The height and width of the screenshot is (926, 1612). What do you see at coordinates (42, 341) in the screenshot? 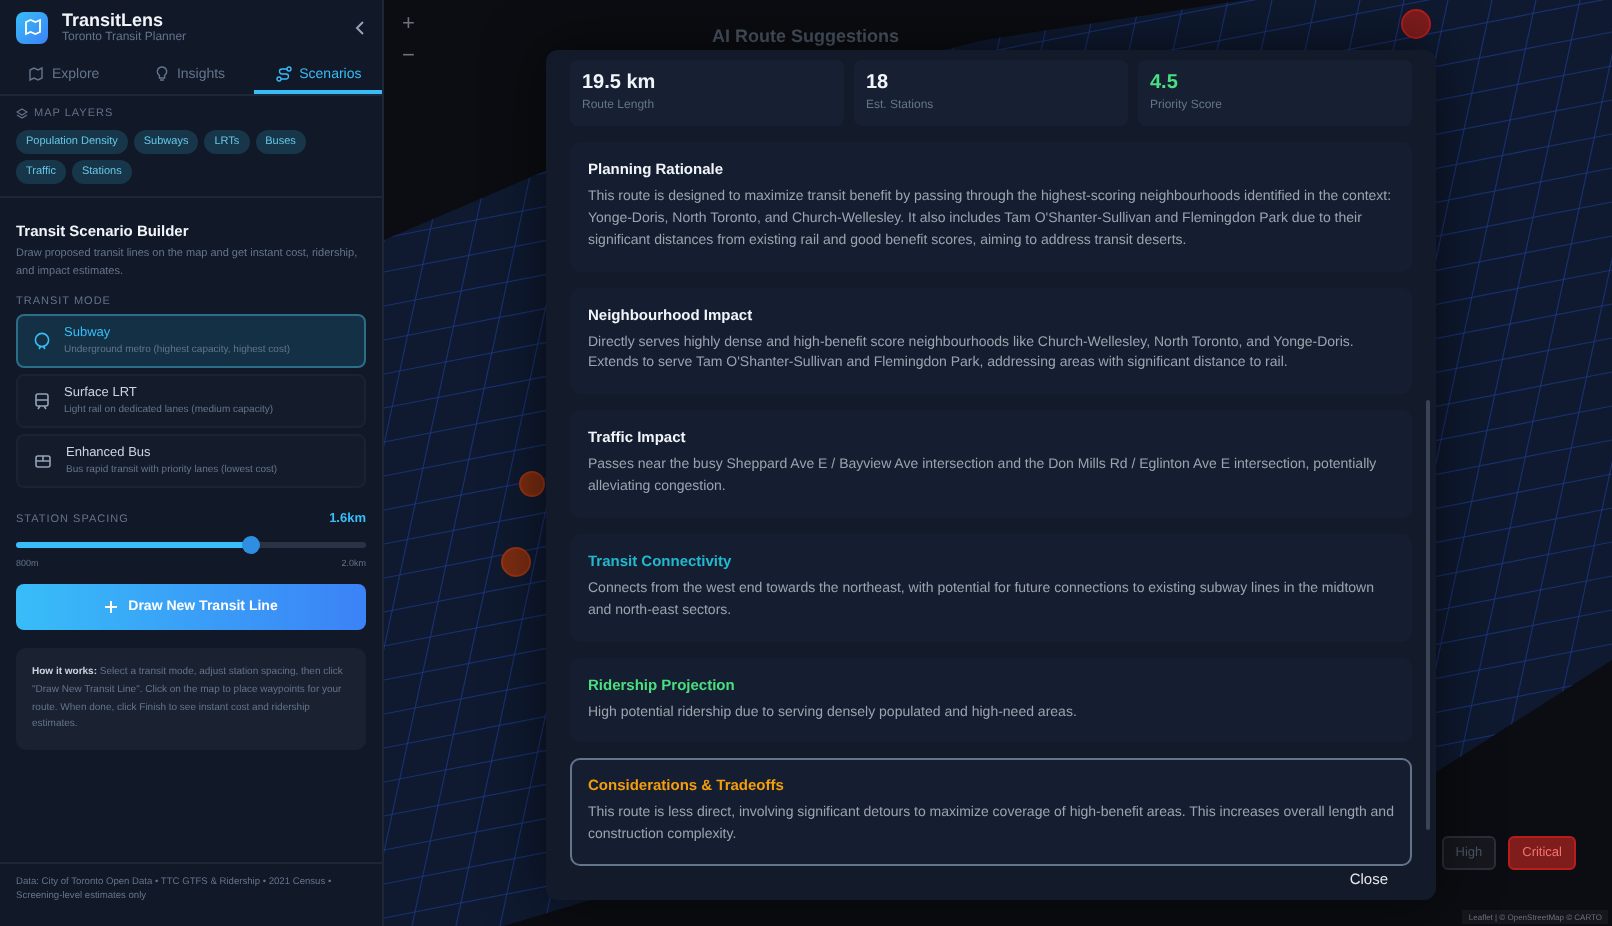
I see `train-icon` at bounding box center [42, 341].